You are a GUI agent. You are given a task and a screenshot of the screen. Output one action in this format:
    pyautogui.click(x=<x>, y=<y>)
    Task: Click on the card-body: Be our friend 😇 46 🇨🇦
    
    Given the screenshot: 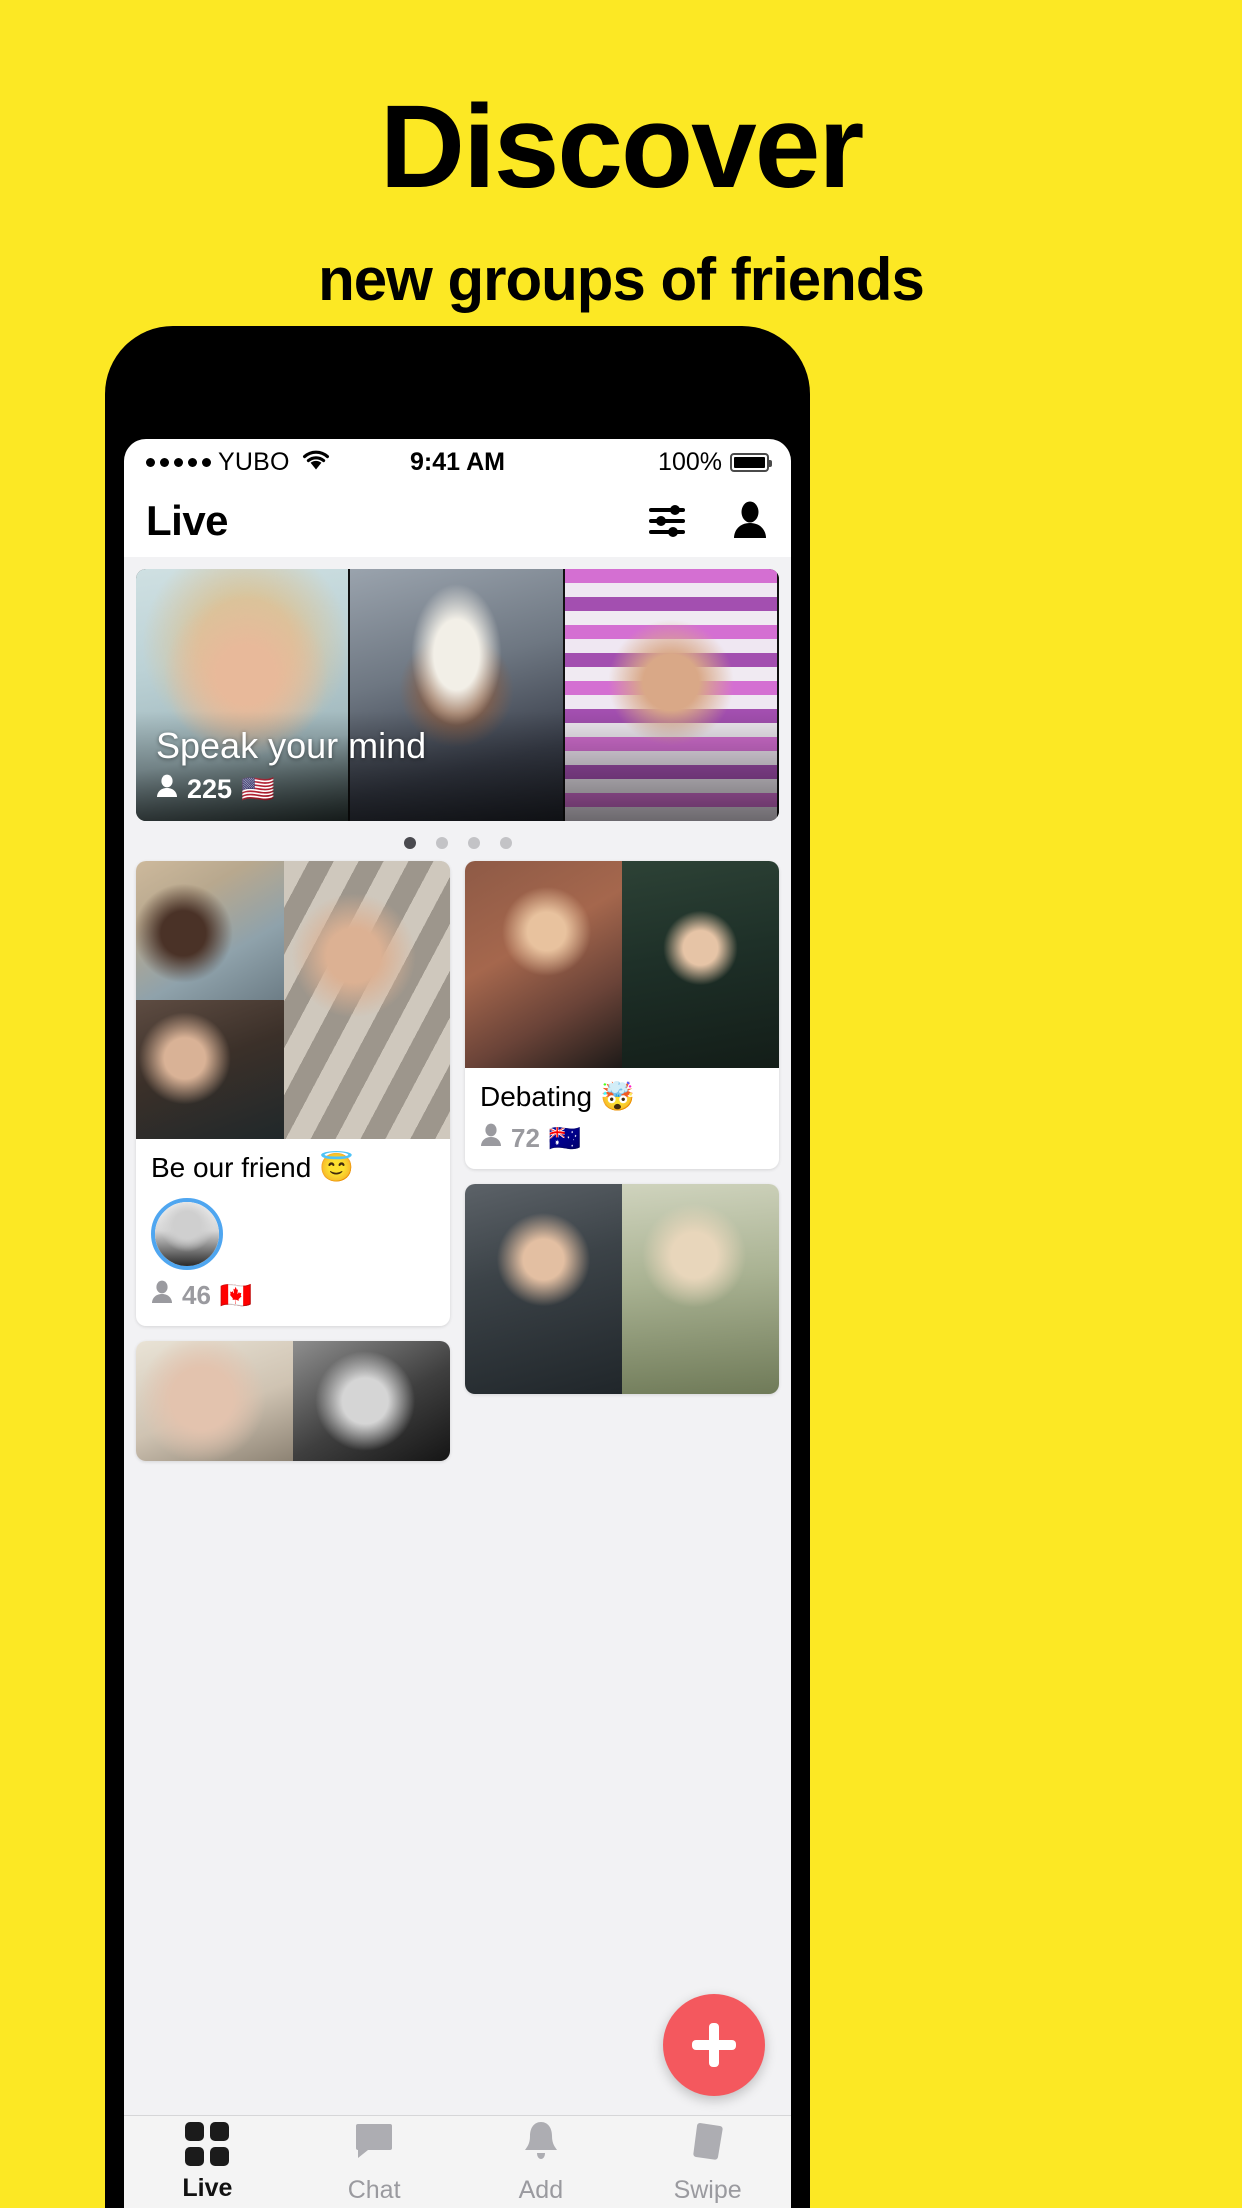 What is the action you would take?
    pyautogui.click(x=293, y=1232)
    